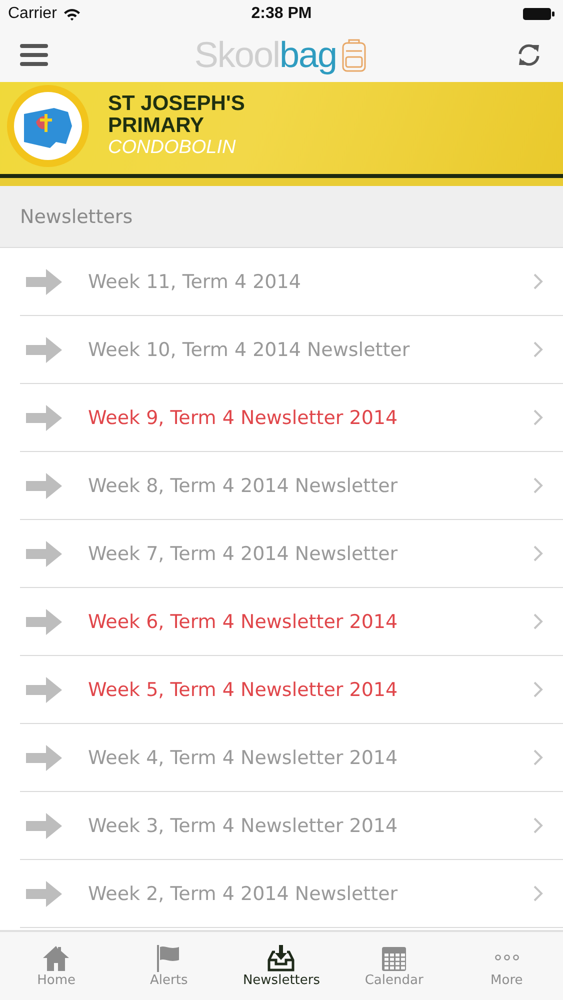 This screenshot has height=1000, width=563. What do you see at coordinates (243, 757) in the screenshot?
I see `newsletter-title: Week 4, Term 4 Newsletter 2014` at bounding box center [243, 757].